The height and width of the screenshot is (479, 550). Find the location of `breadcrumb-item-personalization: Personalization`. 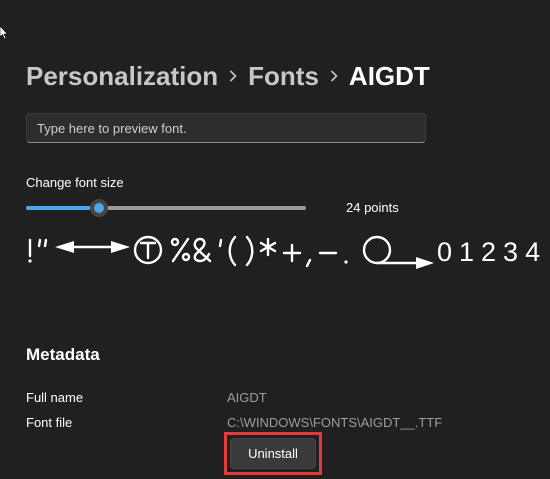

breadcrumb-item-personalization: Personalization is located at coordinates (122, 76).